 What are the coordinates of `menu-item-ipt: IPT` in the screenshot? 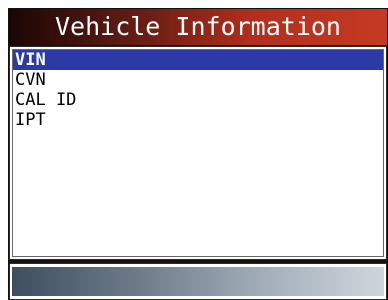 It's located at (198, 120).